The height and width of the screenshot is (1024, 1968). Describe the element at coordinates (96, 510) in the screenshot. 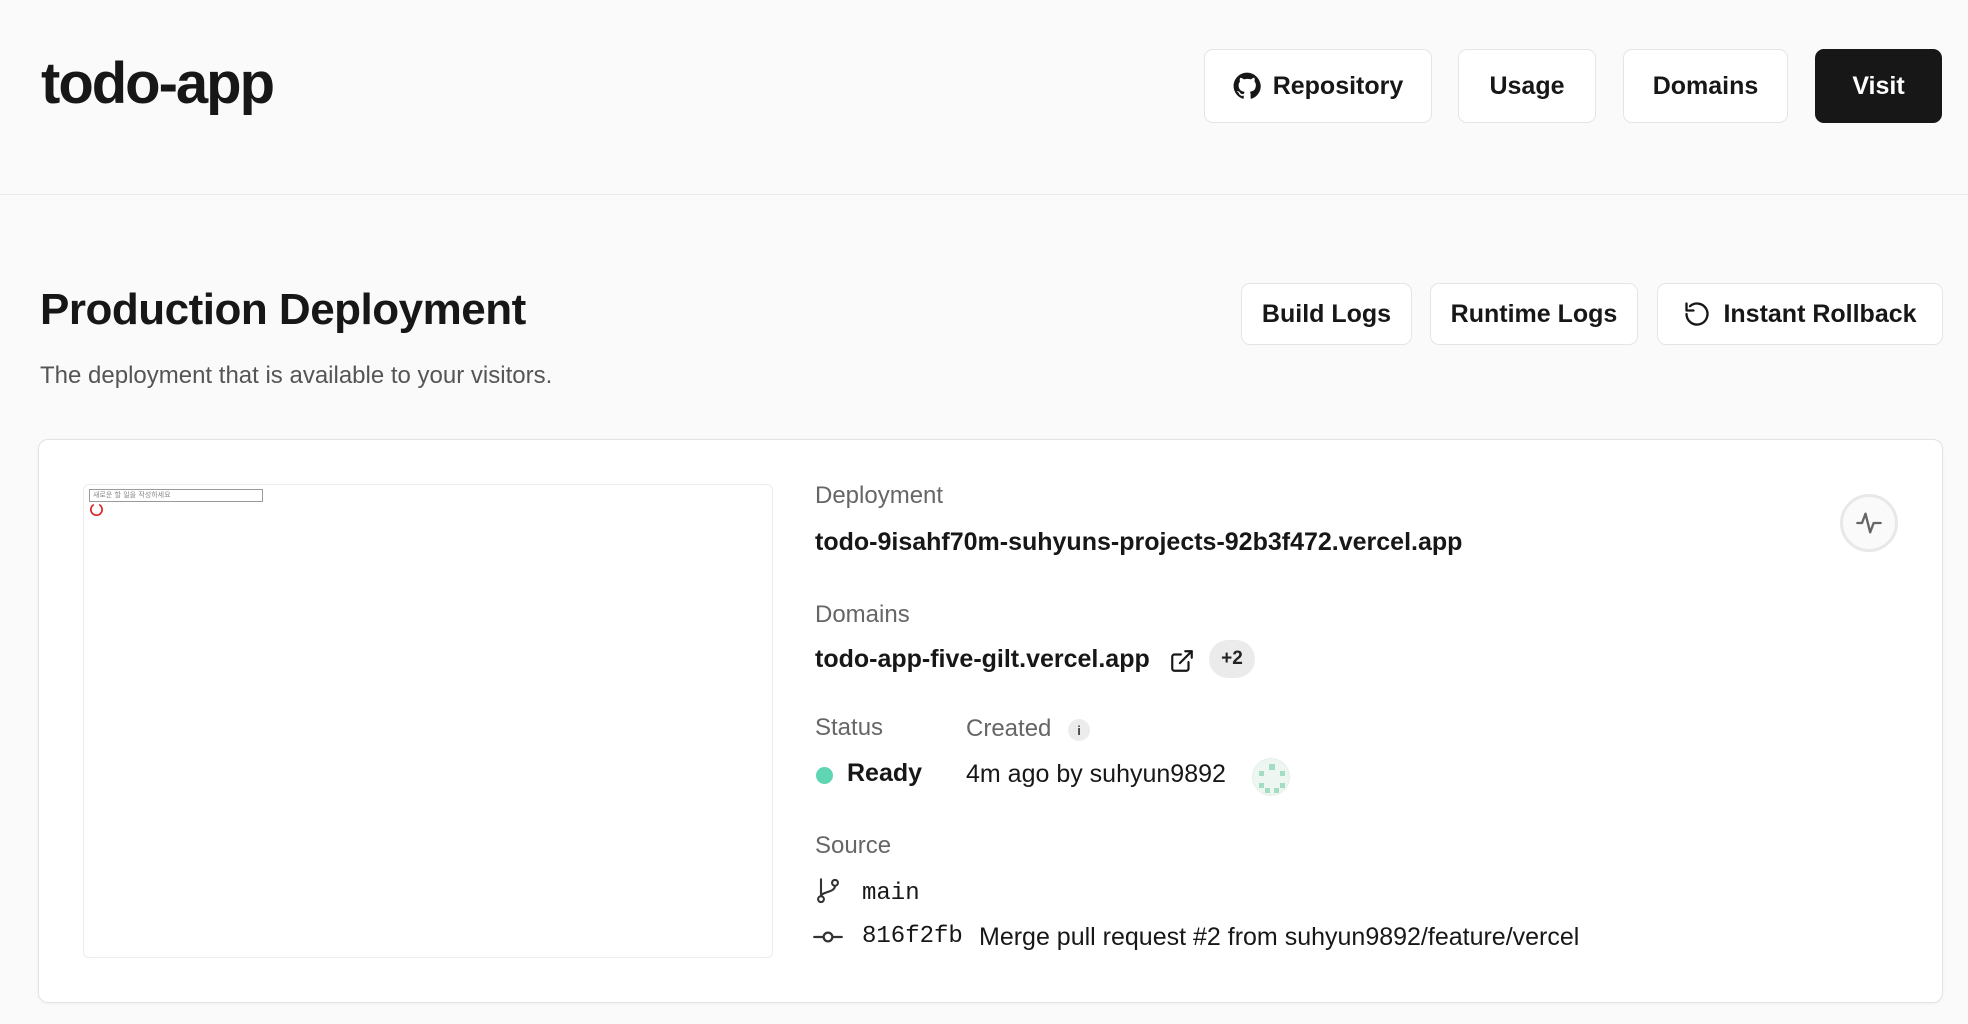

I see `loading-spinner-icon` at that location.